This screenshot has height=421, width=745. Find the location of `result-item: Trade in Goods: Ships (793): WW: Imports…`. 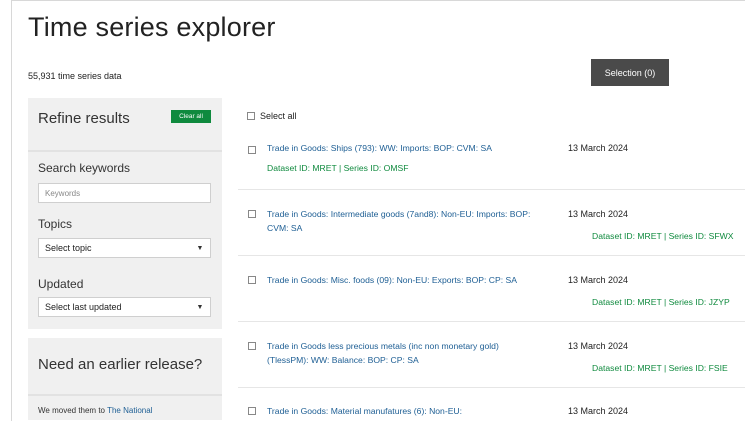

result-item: Trade in Goods: Ships (793): WW: Imports… is located at coordinates (491, 164).